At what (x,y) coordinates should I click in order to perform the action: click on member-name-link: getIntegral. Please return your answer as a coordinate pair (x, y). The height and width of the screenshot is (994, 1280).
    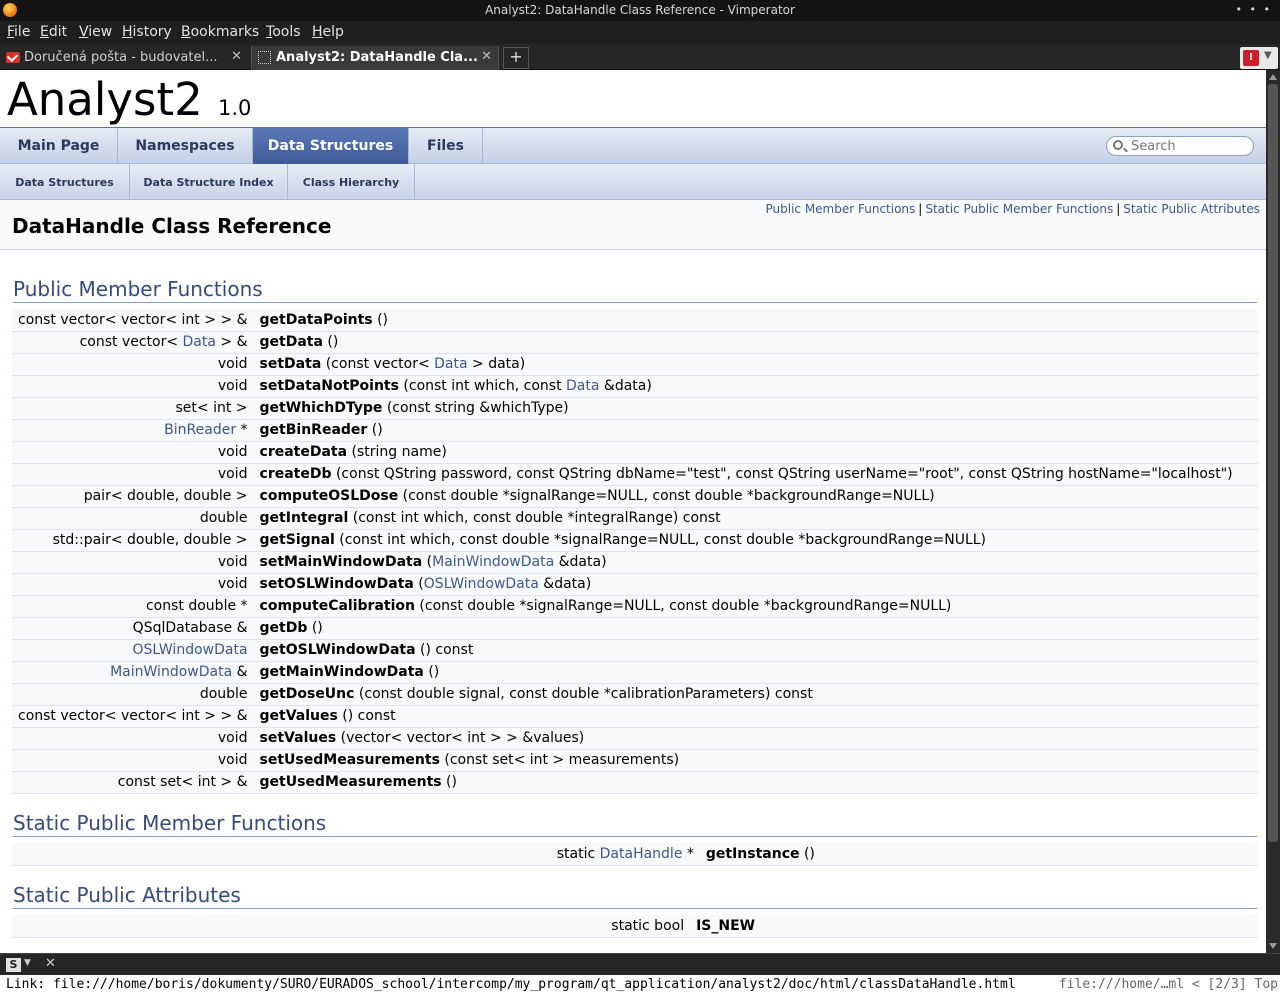
    Looking at the image, I should click on (304, 518).